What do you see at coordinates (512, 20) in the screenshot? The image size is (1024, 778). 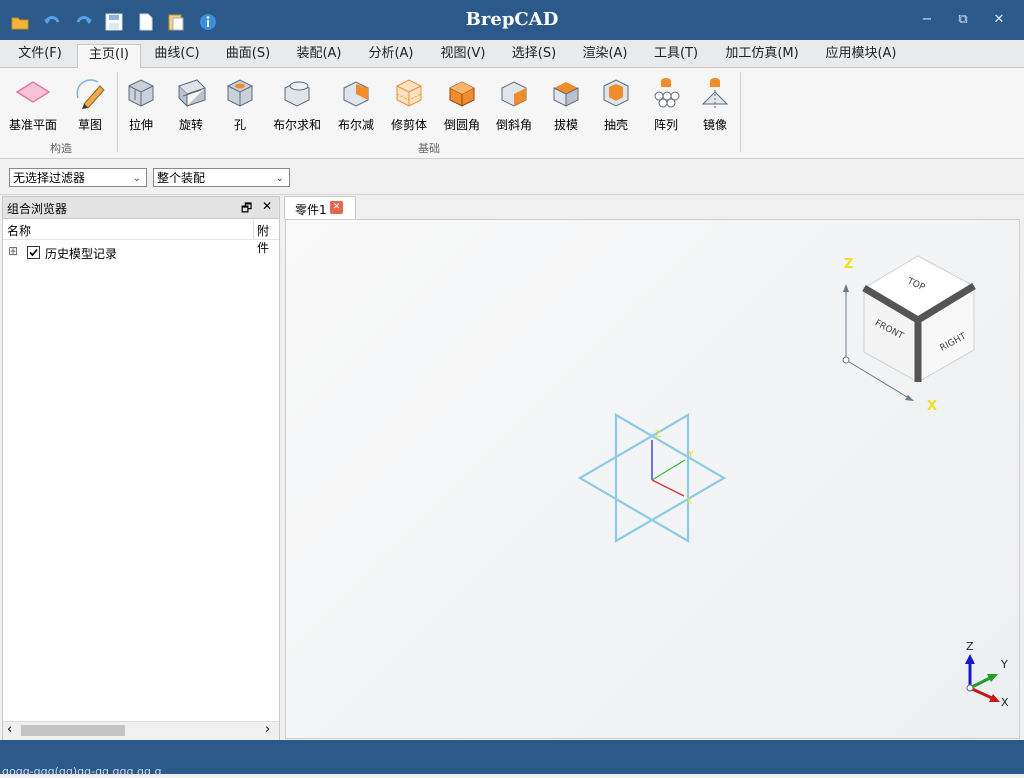 I see `title-bar: BrepCAD − ⧉ ✕` at bounding box center [512, 20].